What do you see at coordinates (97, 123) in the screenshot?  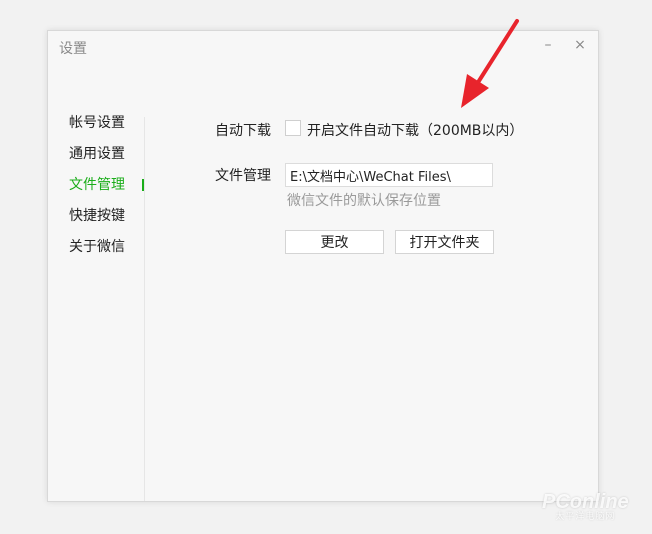 I see `sidebar-item-label: 帐号设置` at bounding box center [97, 123].